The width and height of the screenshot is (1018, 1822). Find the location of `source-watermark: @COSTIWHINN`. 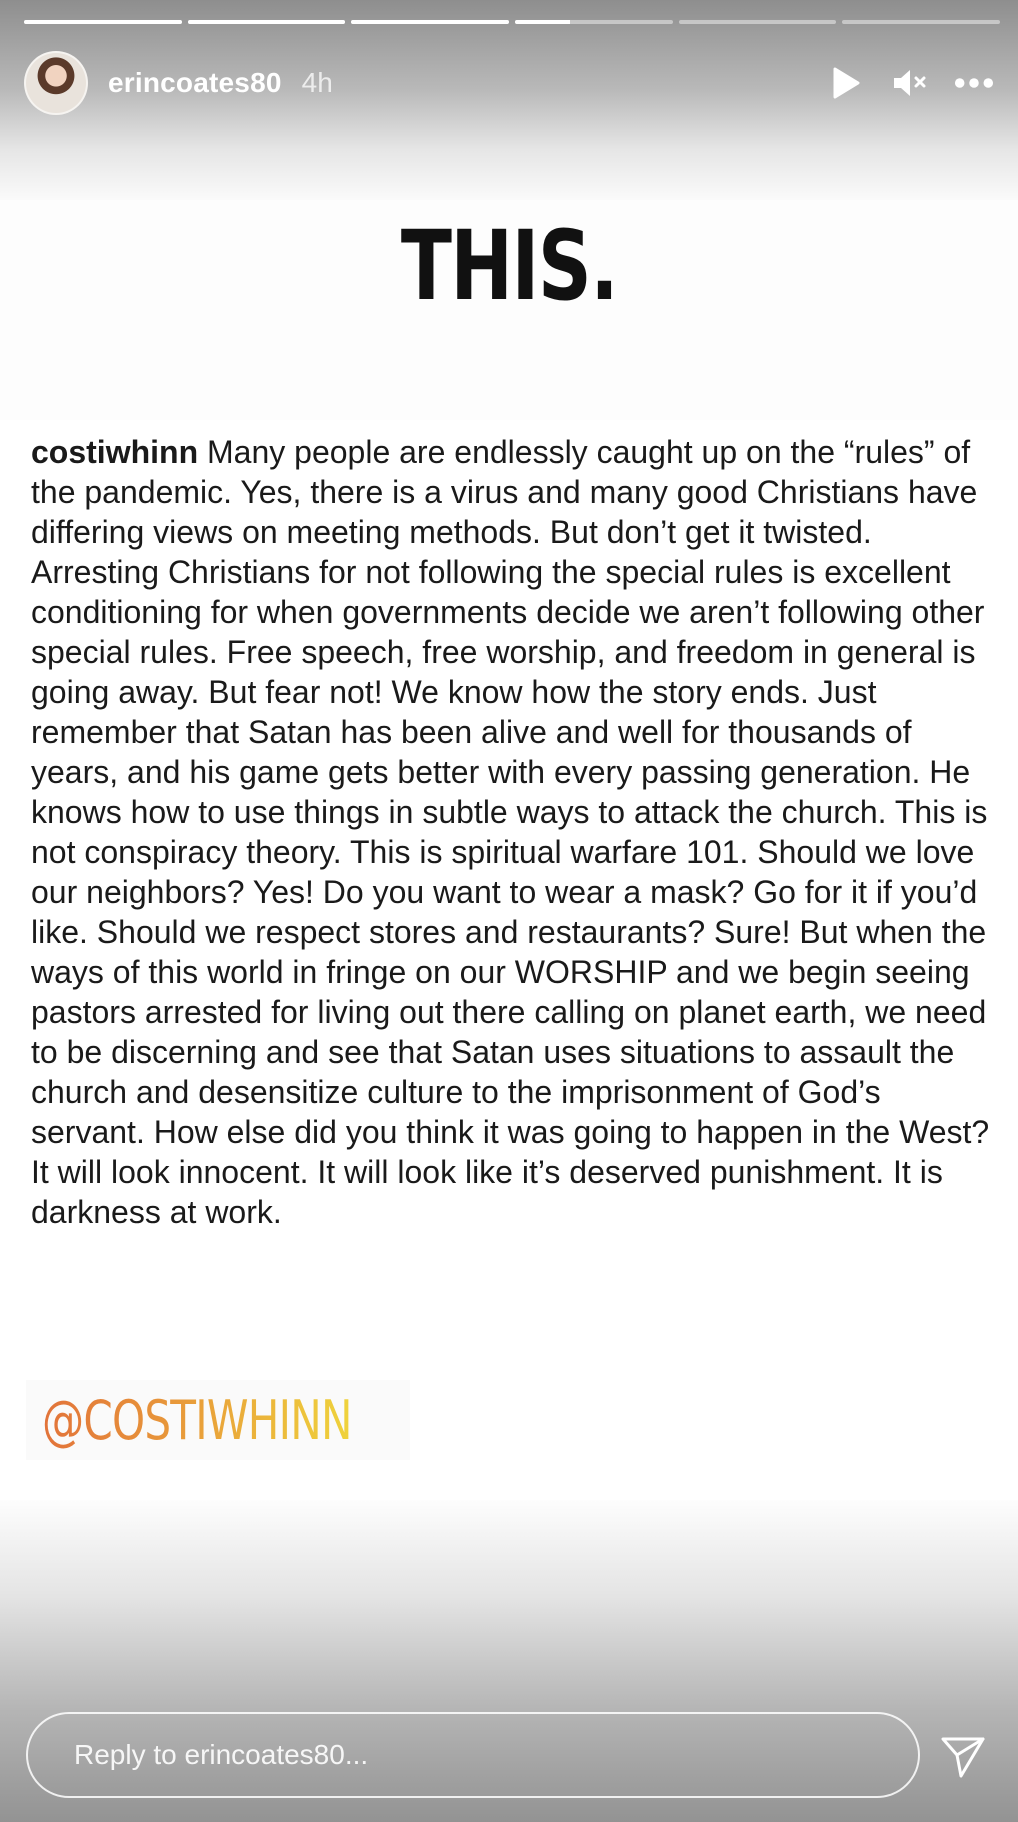

source-watermark: @COSTIWHINN is located at coordinates (218, 1420).